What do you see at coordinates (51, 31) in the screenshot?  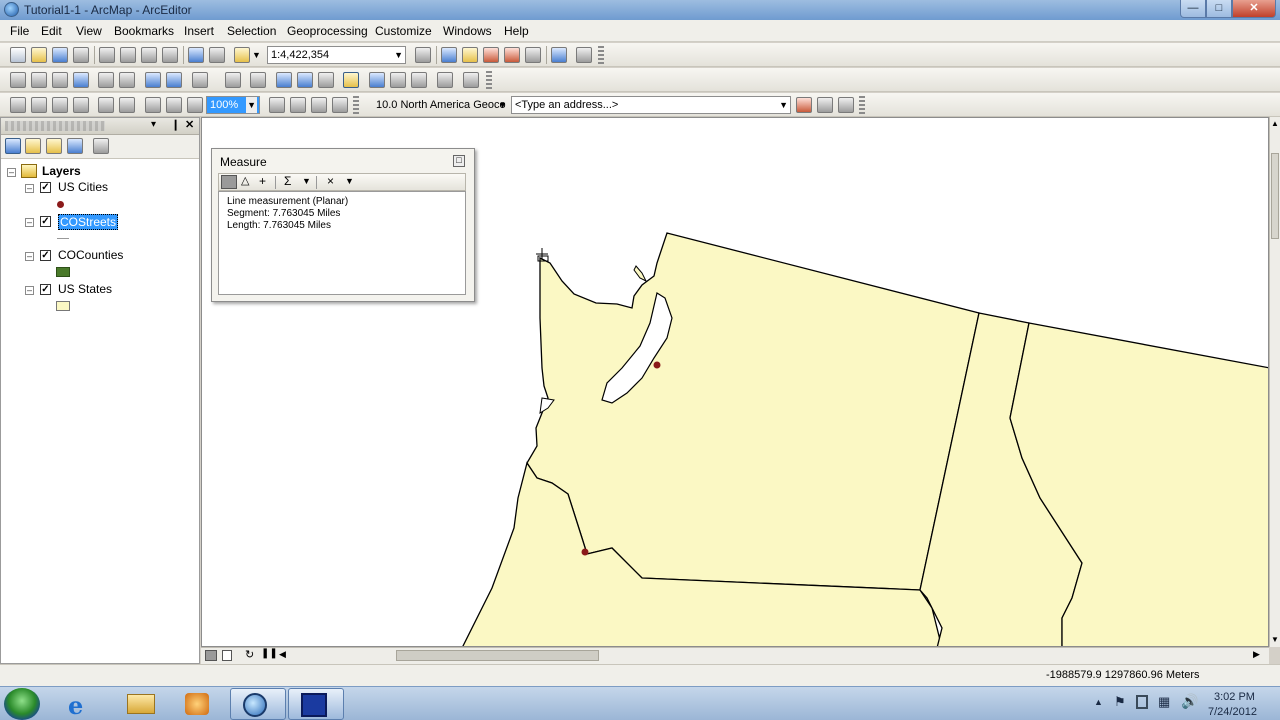 I see `menu-edit: Edit` at bounding box center [51, 31].